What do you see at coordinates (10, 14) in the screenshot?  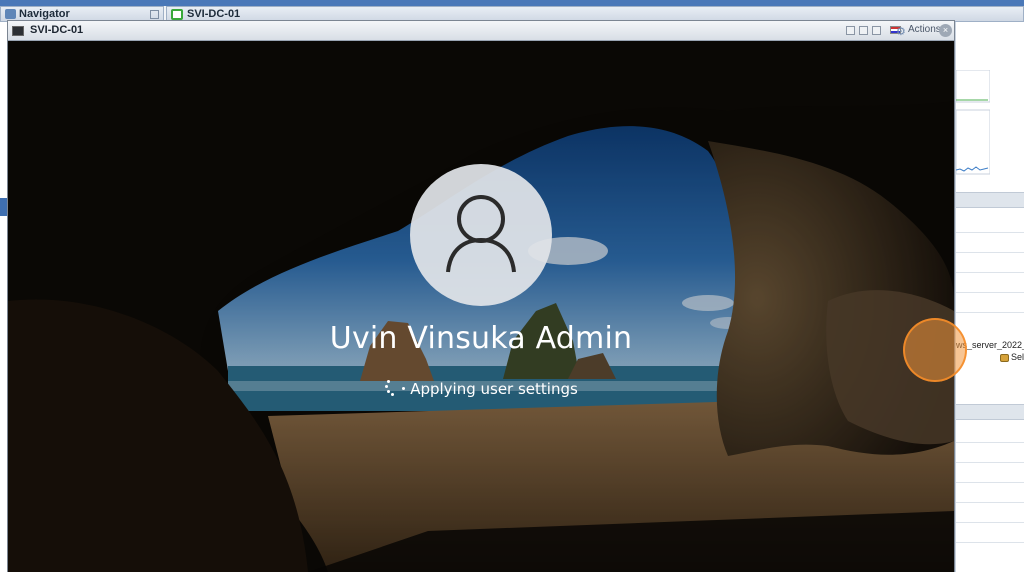 I see `navigator-icon` at bounding box center [10, 14].